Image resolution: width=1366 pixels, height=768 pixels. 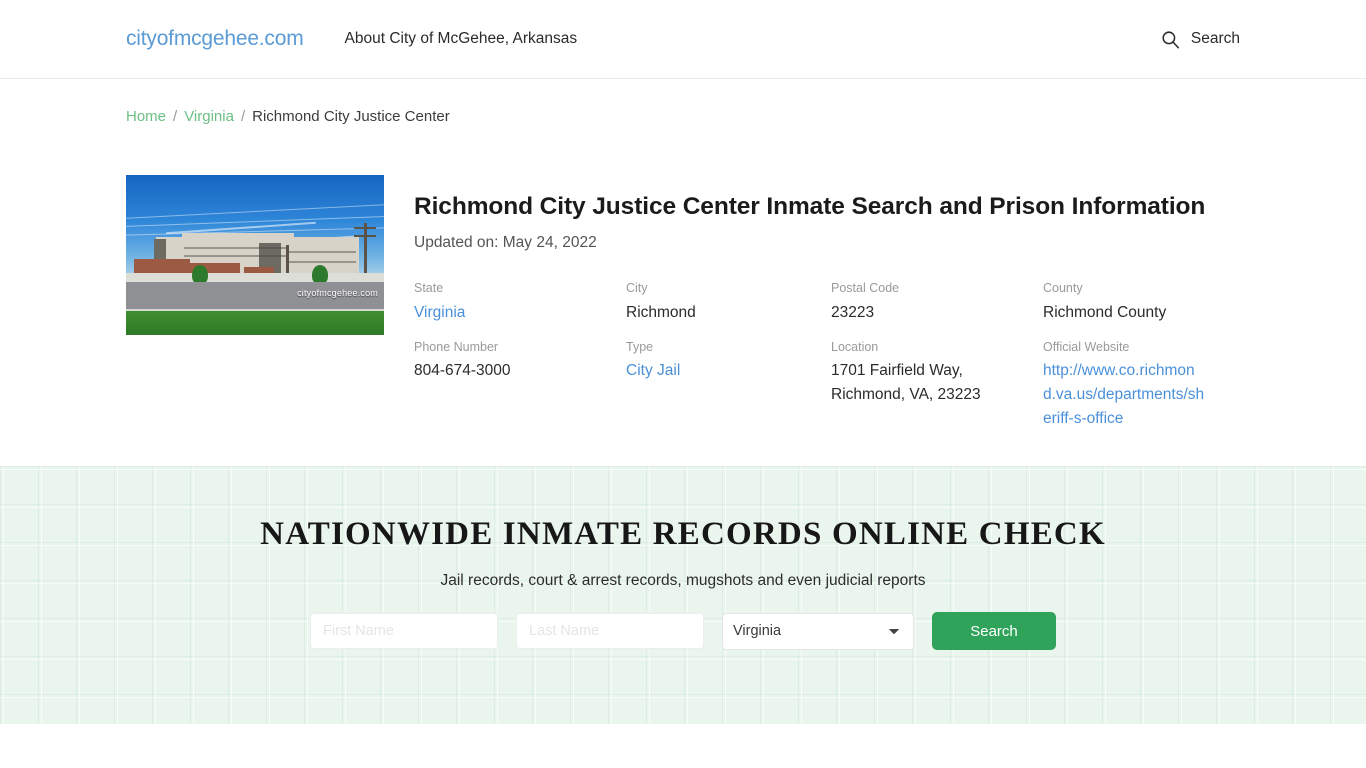 I want to click on fact-city: City Richmond, so click(x=728, y=302).